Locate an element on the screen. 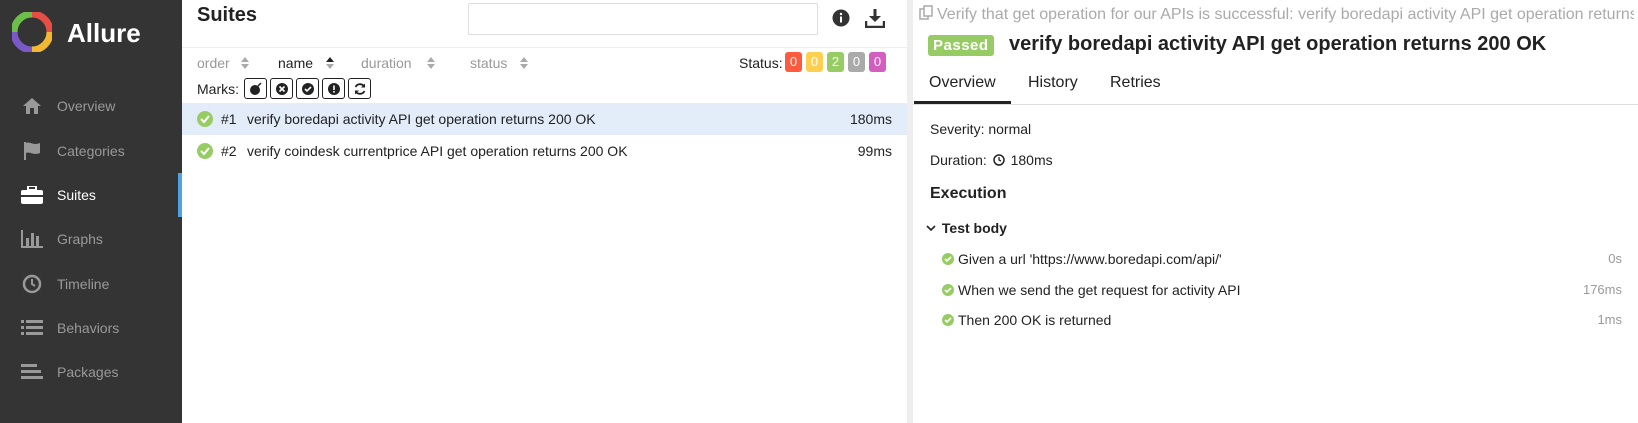 The width and height of the screenshot is (1638, 423). test-number: #2 is located at coordinates (229, 151).